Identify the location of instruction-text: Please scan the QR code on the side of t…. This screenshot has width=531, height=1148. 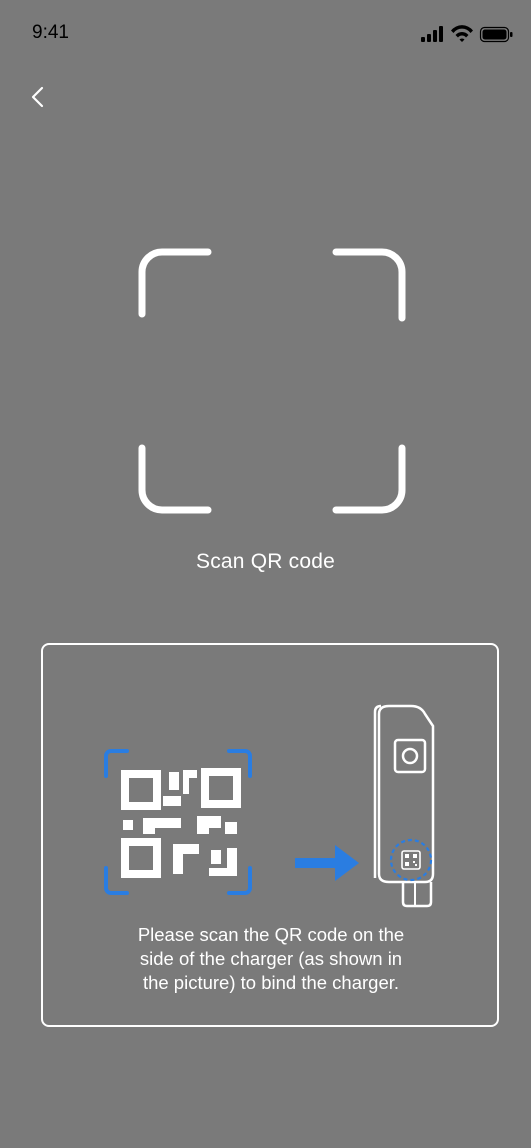
(271, 958).